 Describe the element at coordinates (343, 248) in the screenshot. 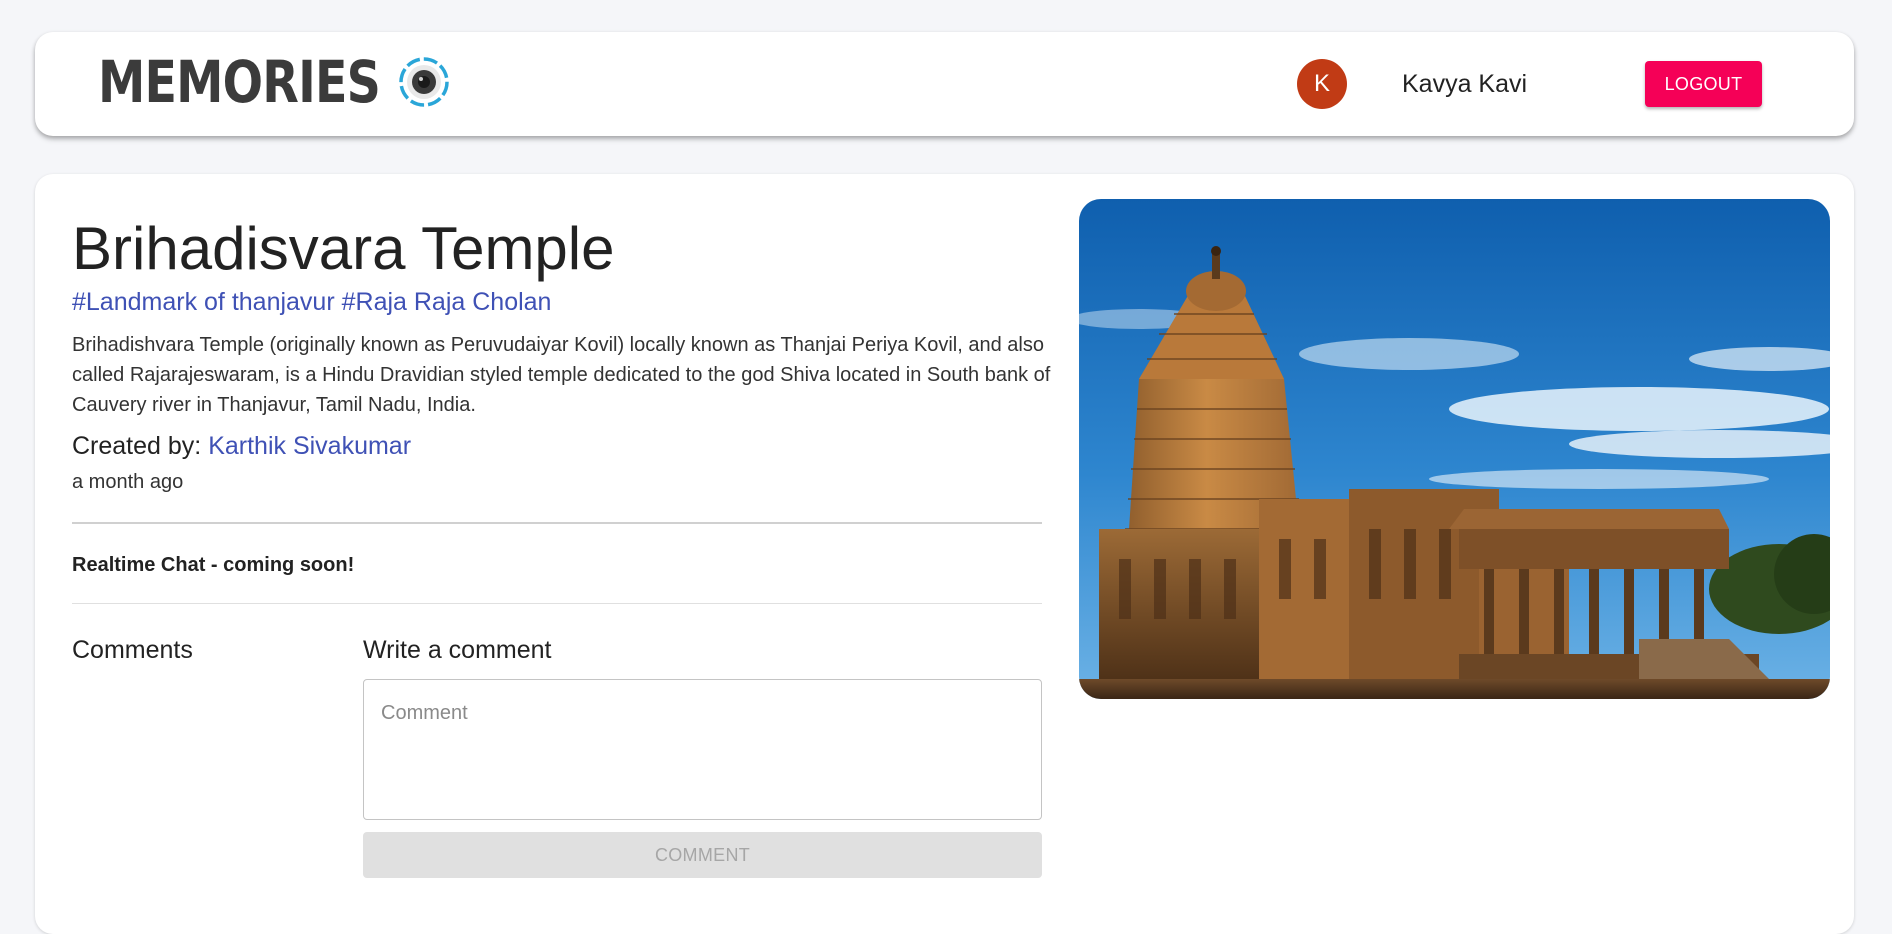

I see `post-title: Brihadisvara Temple` at that location.